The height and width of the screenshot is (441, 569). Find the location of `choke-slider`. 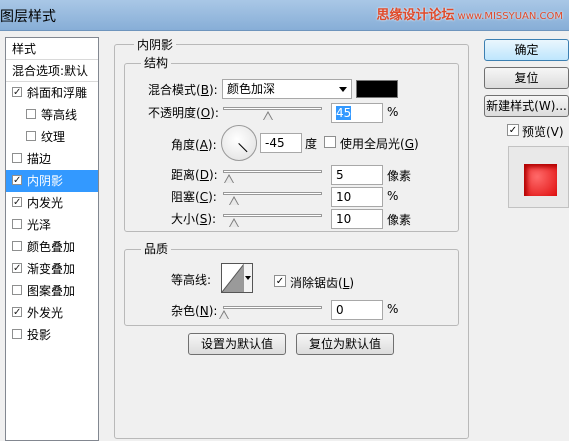

choke-slider is located at coordinates (272, 193).